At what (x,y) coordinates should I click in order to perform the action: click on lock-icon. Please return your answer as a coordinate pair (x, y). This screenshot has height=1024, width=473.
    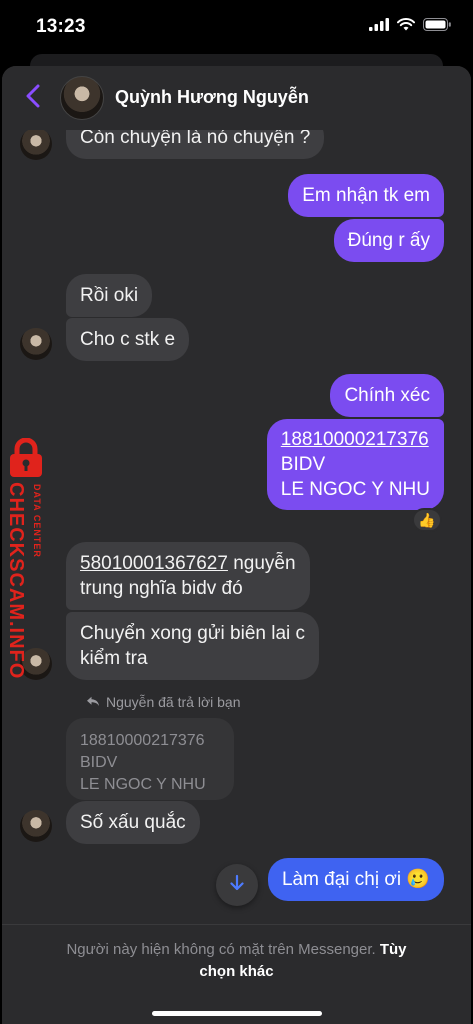
    Looking at the image, I should click on (26, 460).